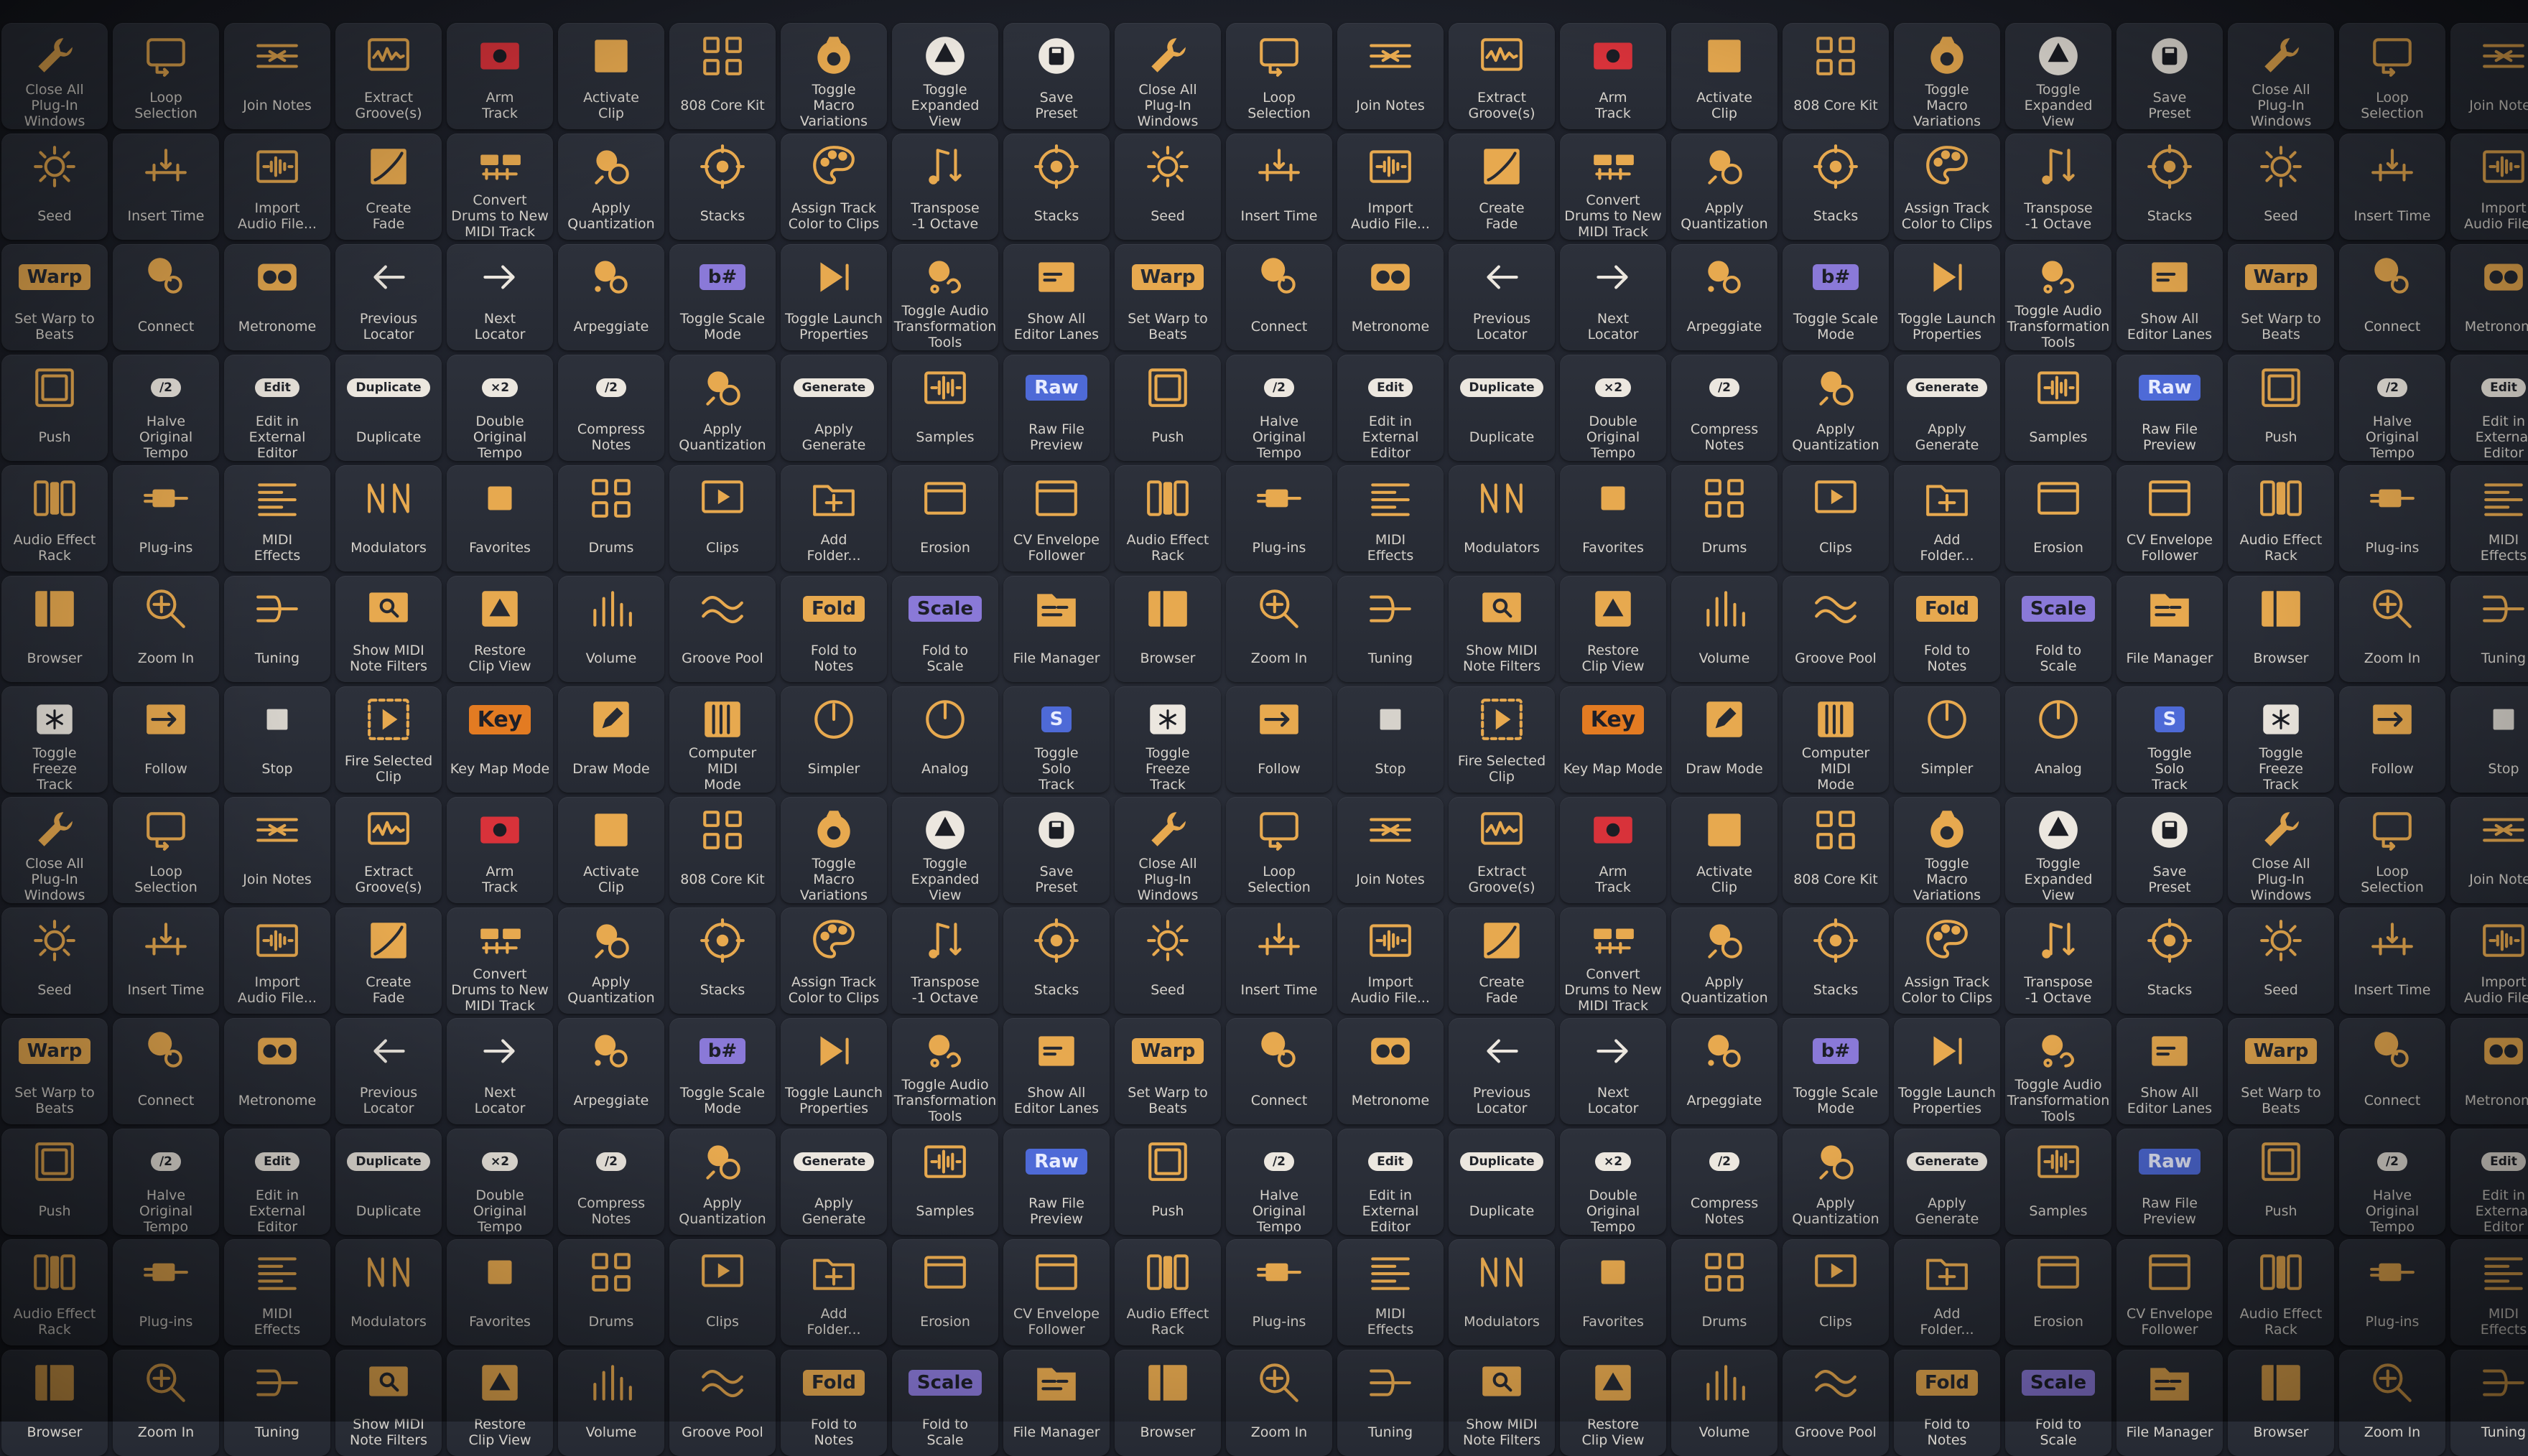 The width and height of the screenshot is (2528, 1456). What do you see at coordinates (166, 1292) in the screenshot?
I see `shortcut-tile: Plug-ins` at bounding box center [166, 1292].